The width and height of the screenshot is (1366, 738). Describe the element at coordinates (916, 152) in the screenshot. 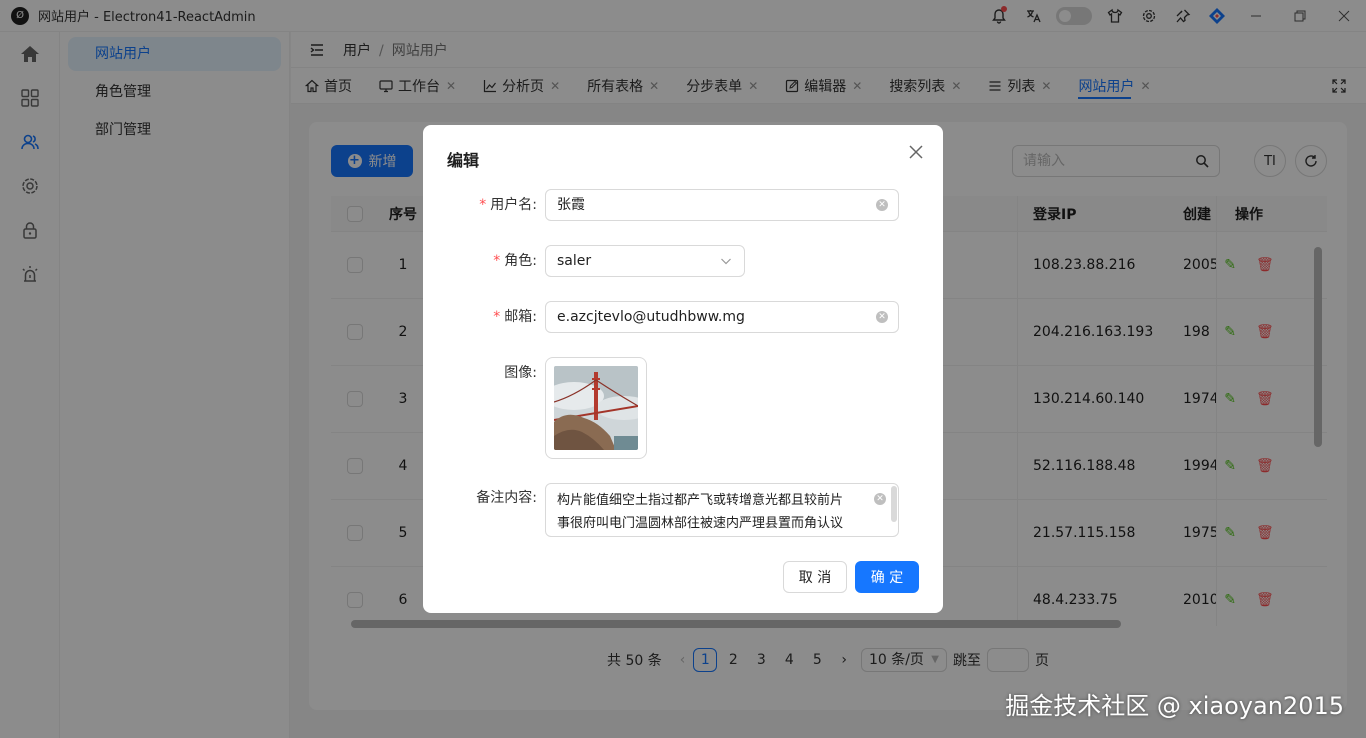

I see `close-icon` at that location.